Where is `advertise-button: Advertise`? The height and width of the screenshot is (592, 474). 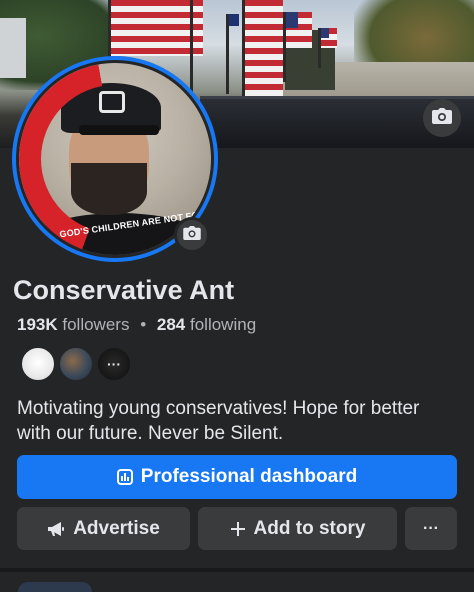 advertise-button: Advertise is located at coordinates (103, 528).